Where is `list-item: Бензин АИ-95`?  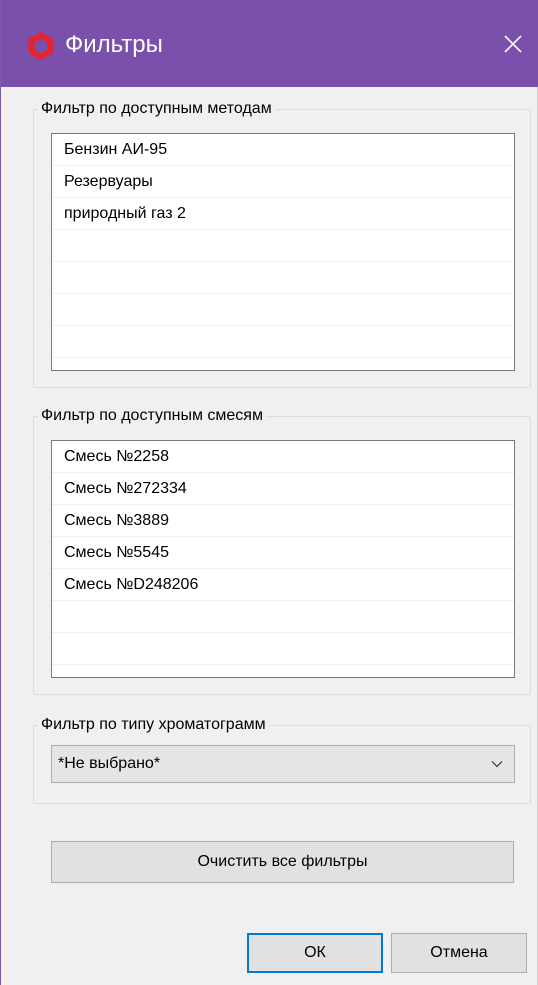
list-item: Бензин АИ-95 is located at coordinates (283, 150).